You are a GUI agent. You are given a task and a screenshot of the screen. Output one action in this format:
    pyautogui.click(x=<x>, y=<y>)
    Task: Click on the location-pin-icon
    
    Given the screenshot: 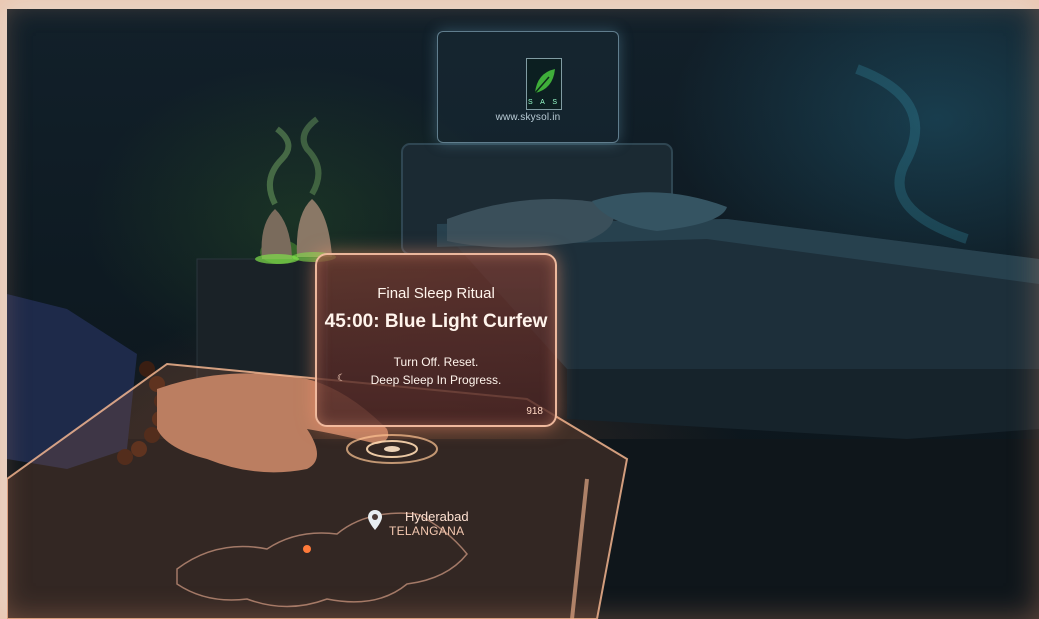 What is the action you would take?
    pyautogui.click(x=375, y=520)
    